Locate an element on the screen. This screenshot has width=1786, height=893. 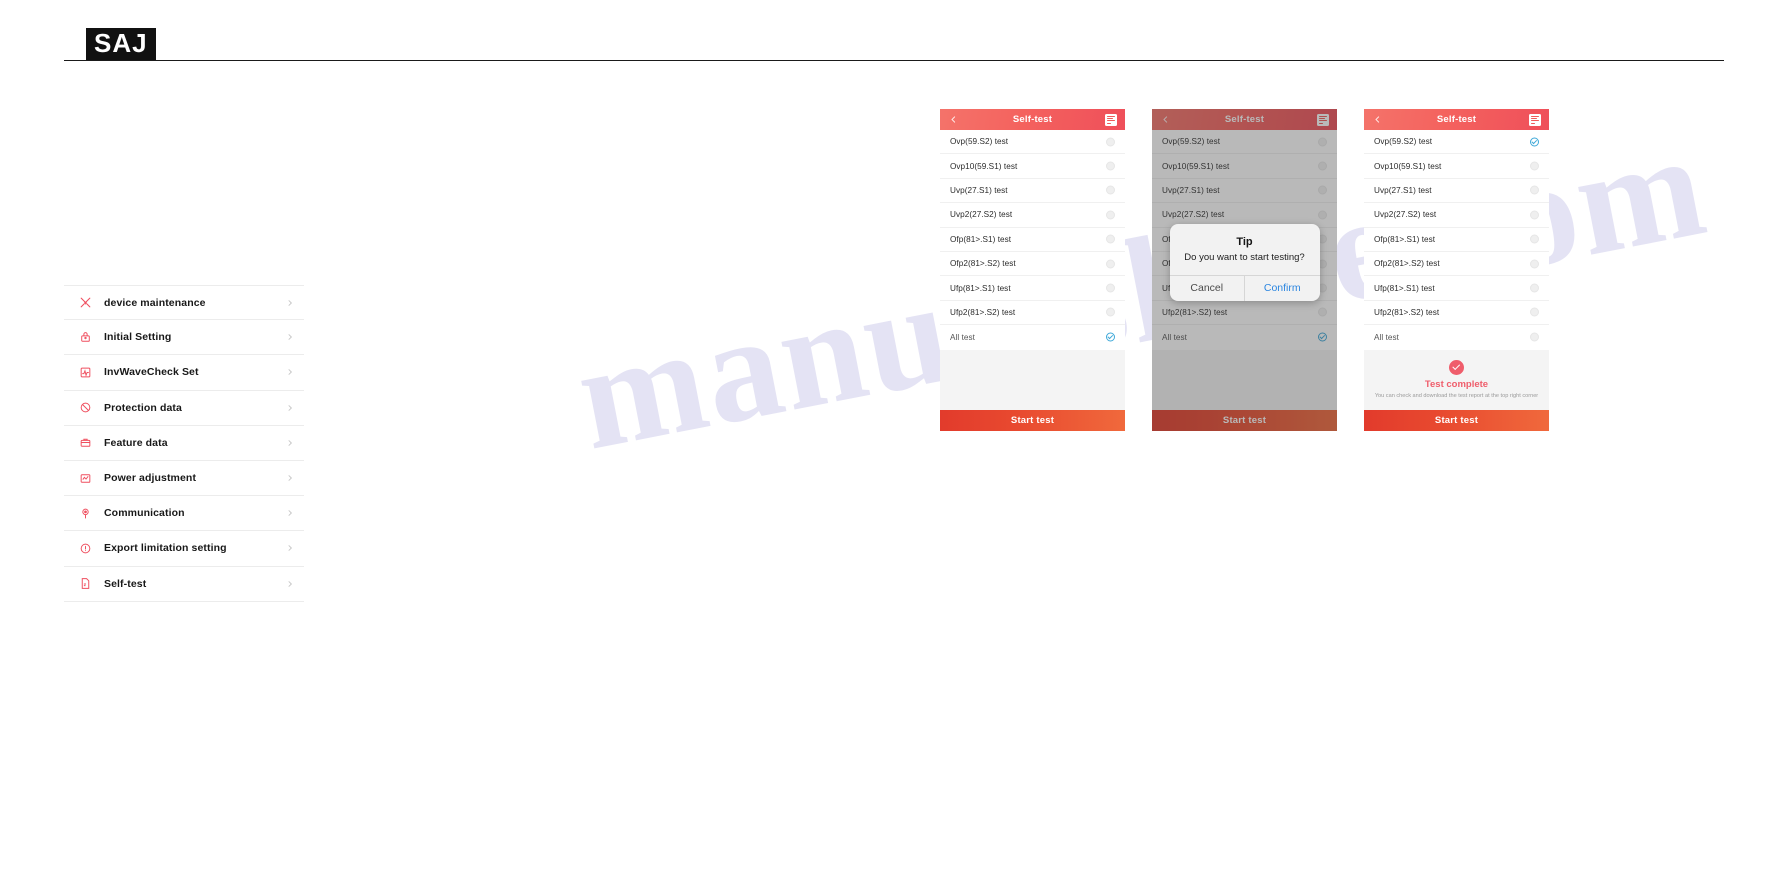
menu-item-label: Communication is located at coordinates (144, 513).